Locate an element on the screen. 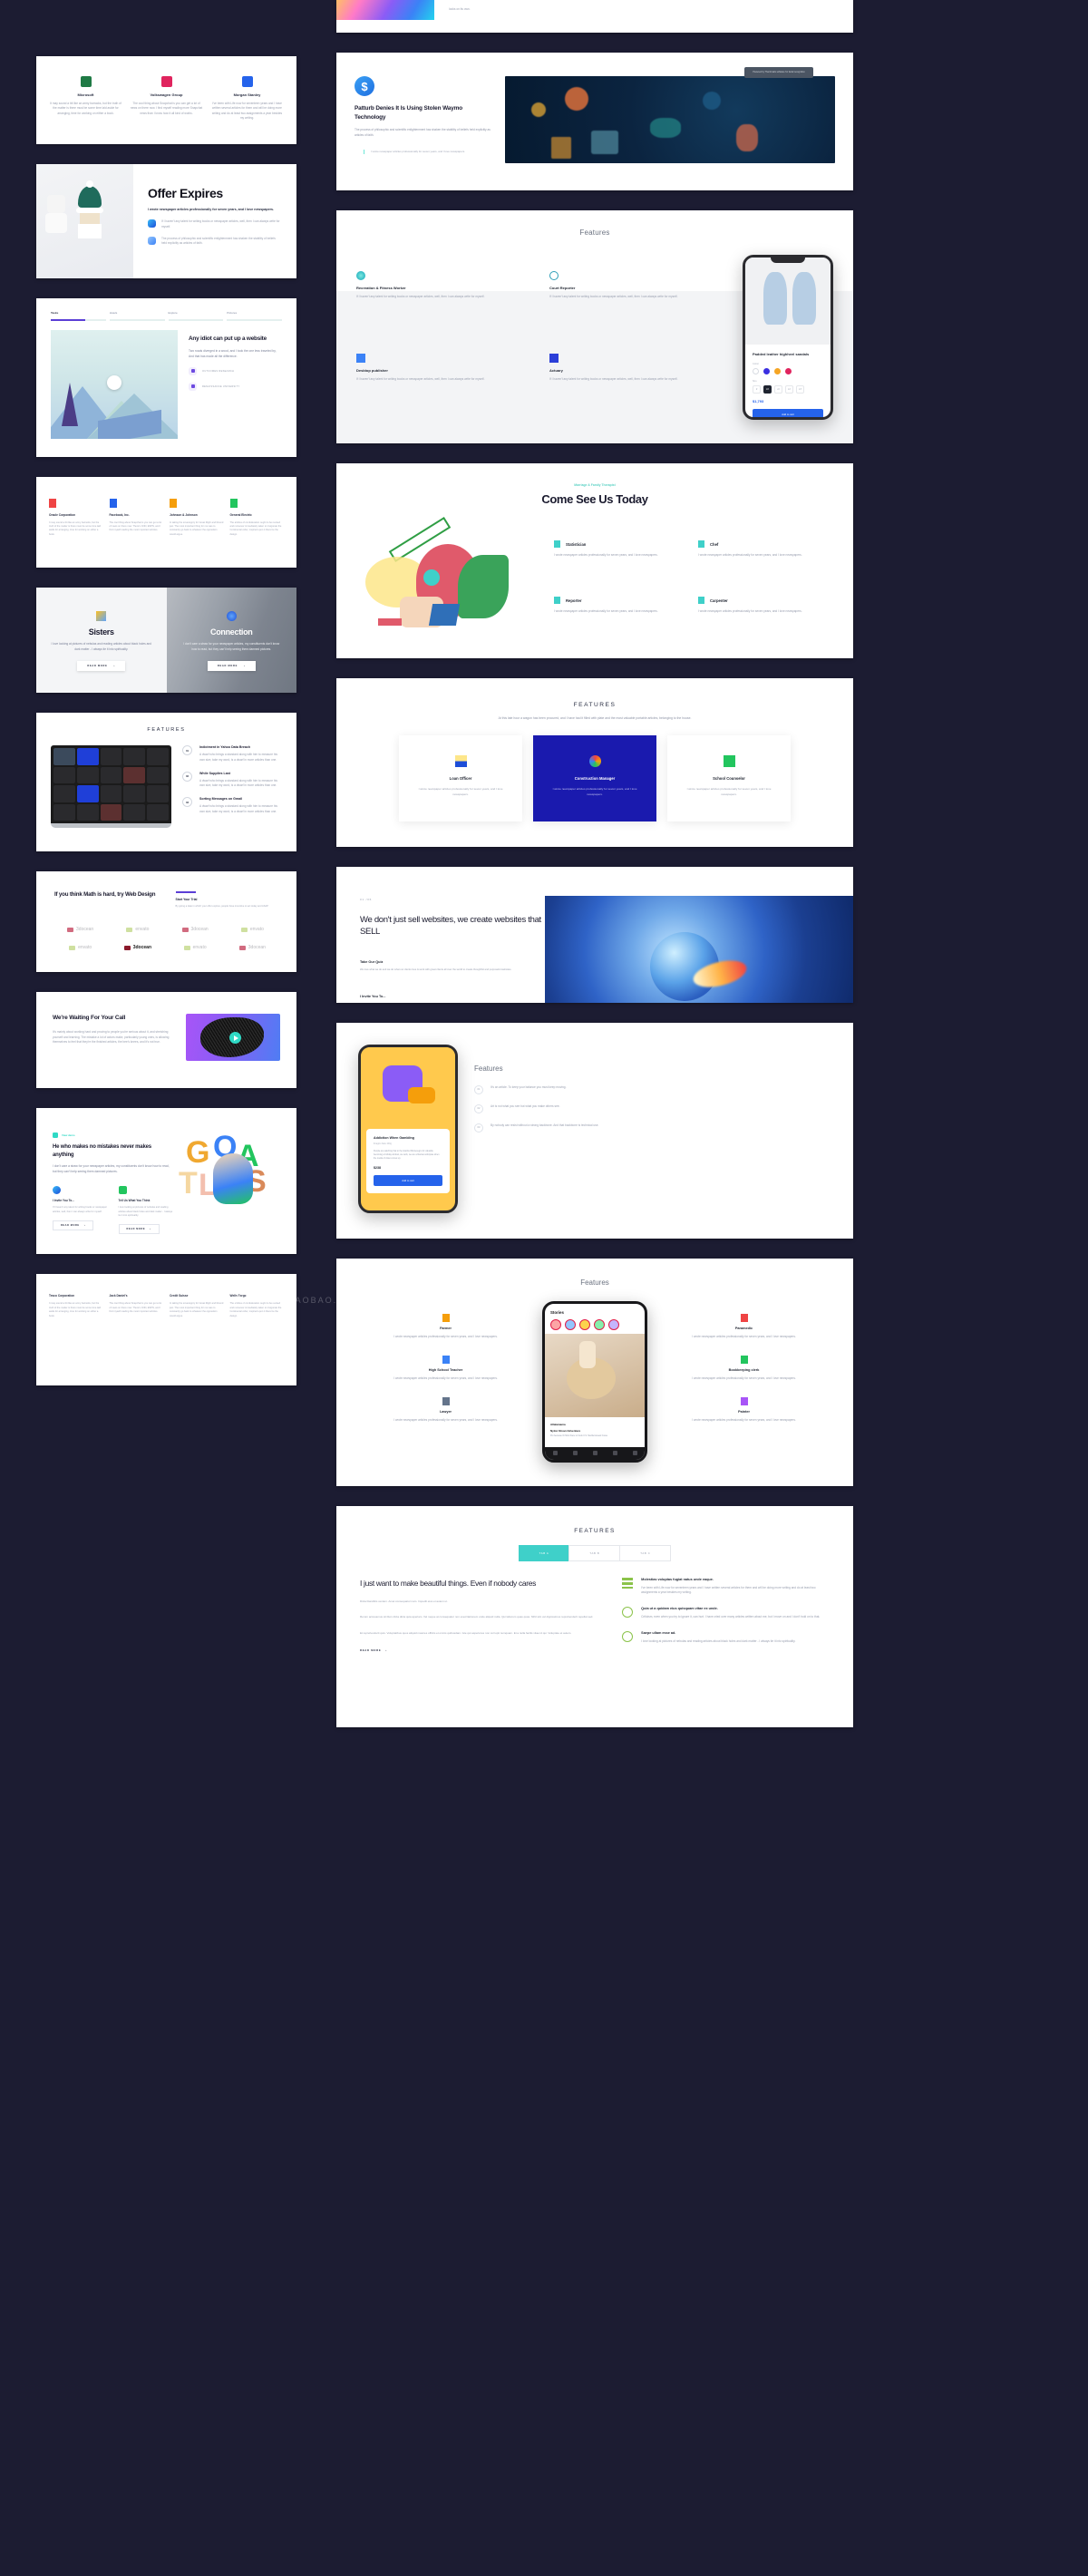  tab-pictures: Pictures is located at coordinates (255, 316).